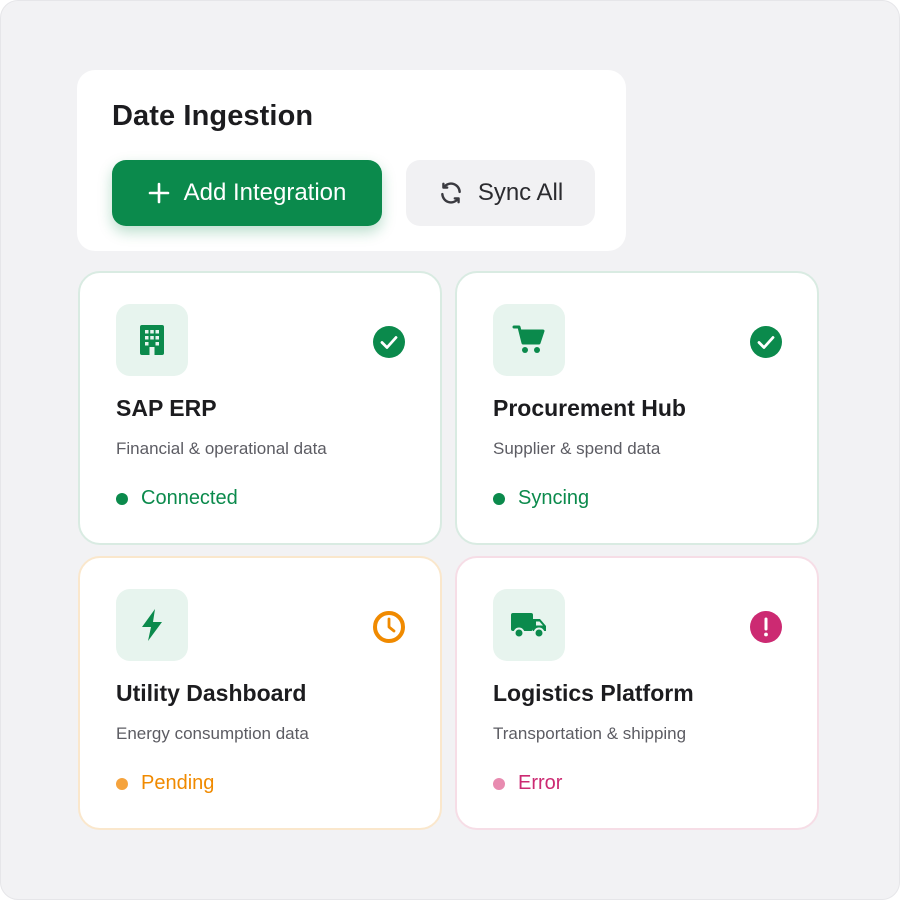 The height and width of the screenshot is (900, 900). I want to click on status-label: Connected, so click(189, 498).